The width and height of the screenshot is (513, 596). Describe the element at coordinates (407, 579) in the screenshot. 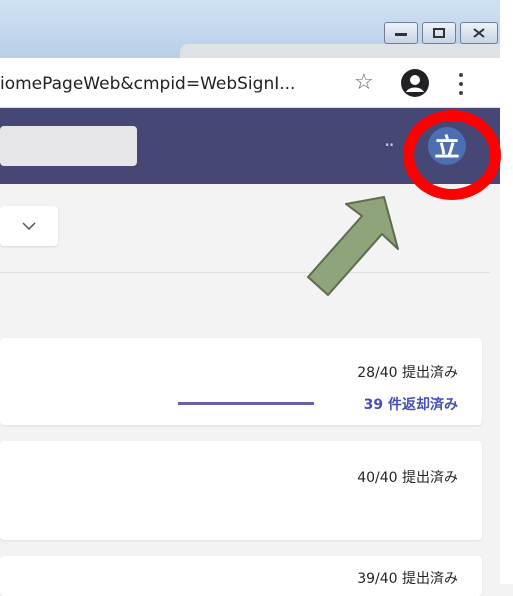

I see `submitted-count: 39/40 提出済み` at that location.